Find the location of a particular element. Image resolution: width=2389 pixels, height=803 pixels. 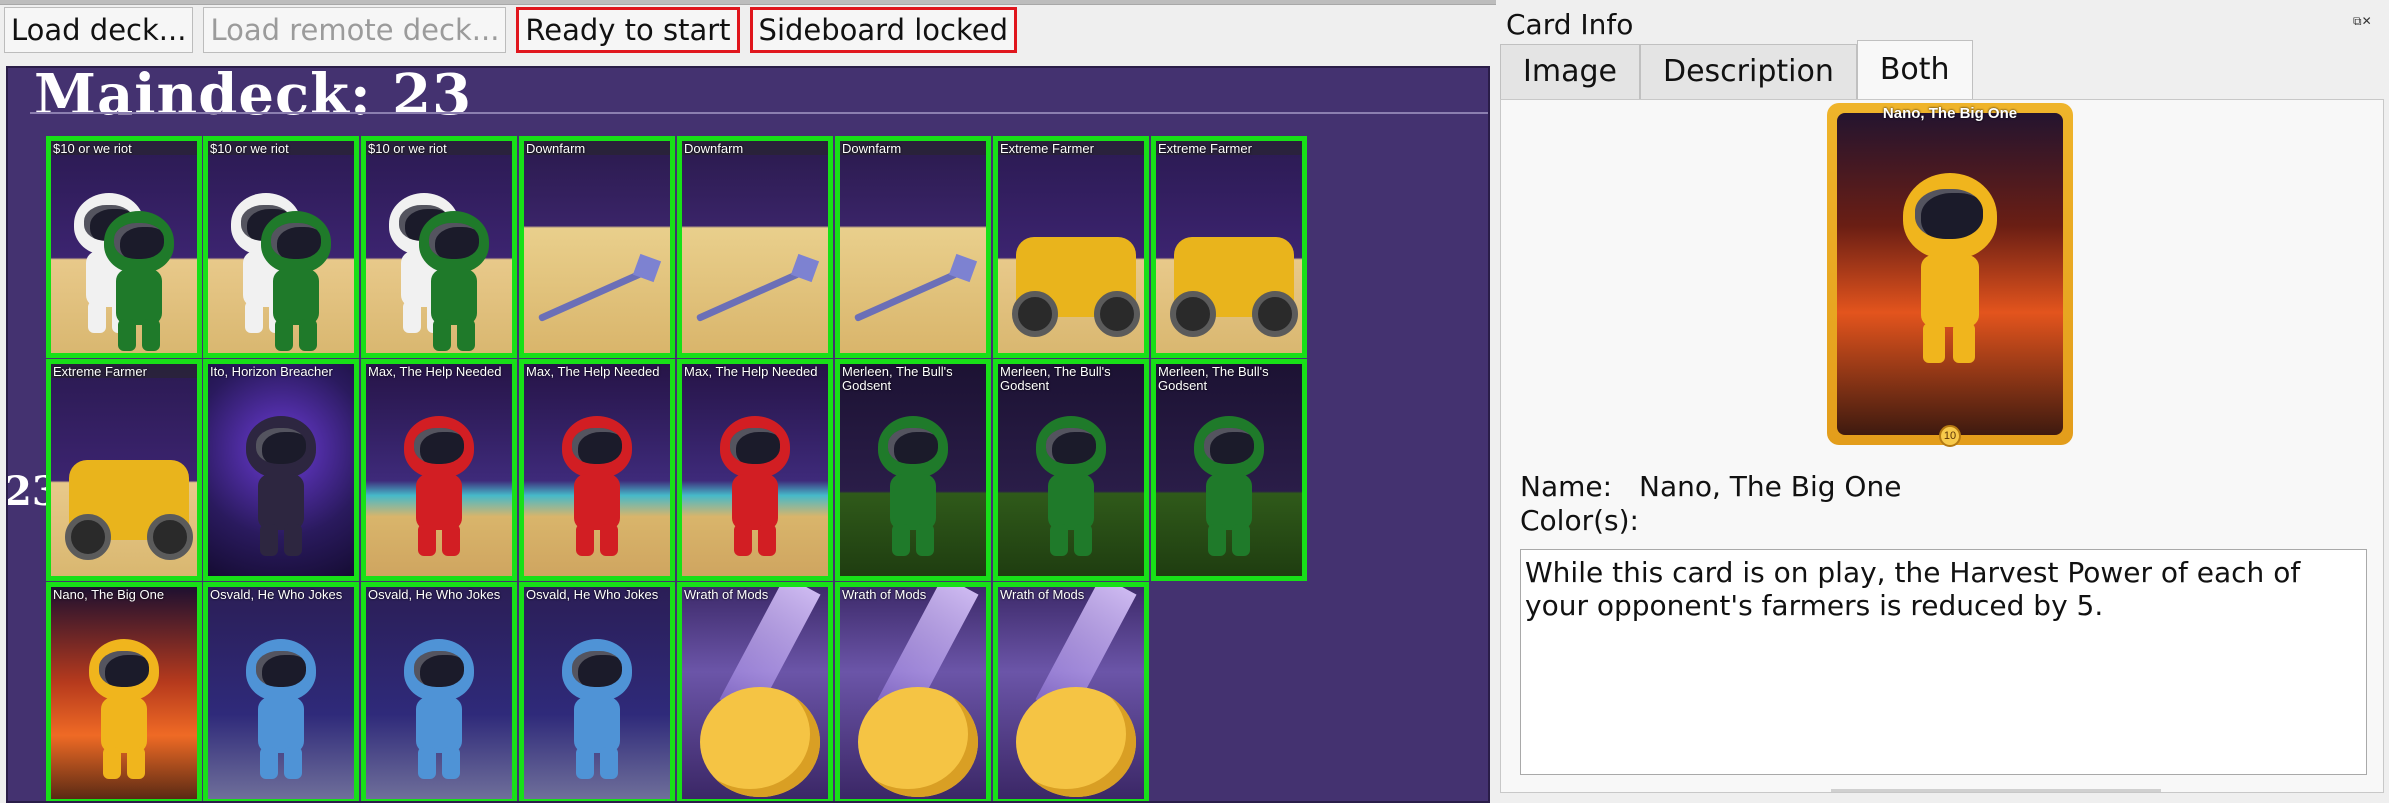

maindeck-title: Maindeck: 23 is located at coordinates (253, 97).